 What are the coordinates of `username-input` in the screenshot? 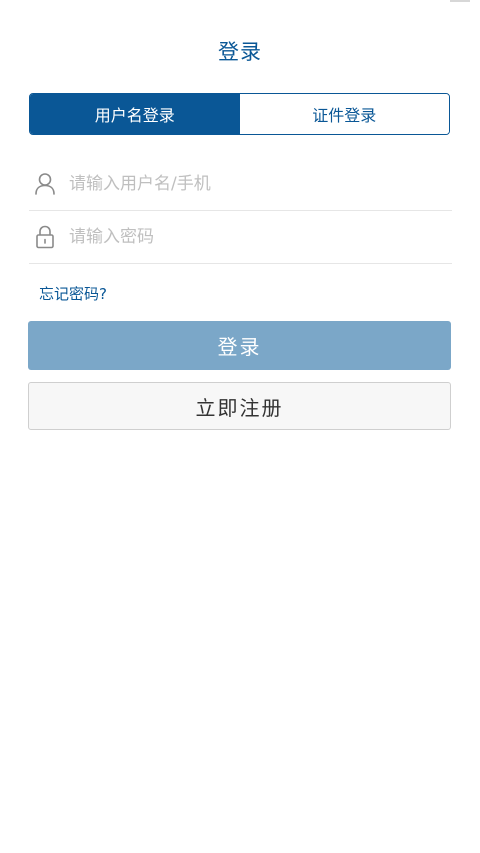 It's located at (249, 184).